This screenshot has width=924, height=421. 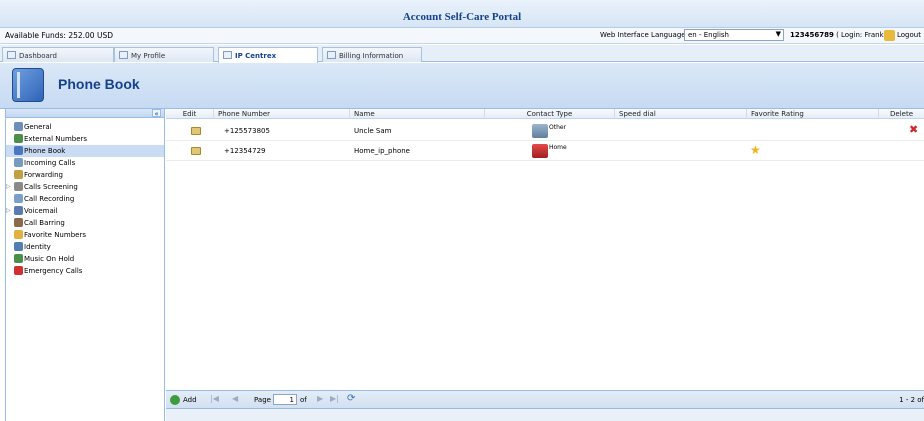 What do you see at coordinates (18, 222) in the screenshot?
I see `call-barring-icon` at bounding box center [18, 222].